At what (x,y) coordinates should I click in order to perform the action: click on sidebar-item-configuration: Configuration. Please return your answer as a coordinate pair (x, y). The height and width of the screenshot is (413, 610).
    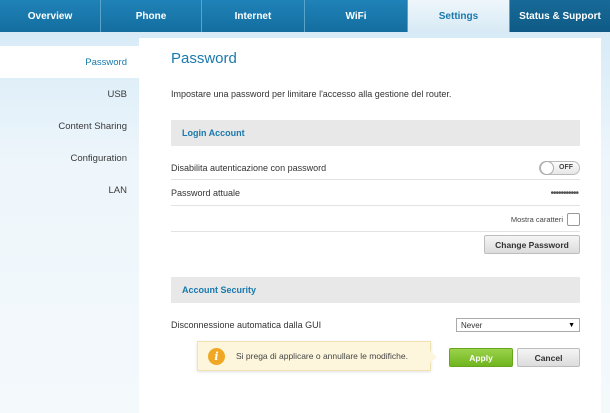
    Looking at the image, I should click on (69, 158).